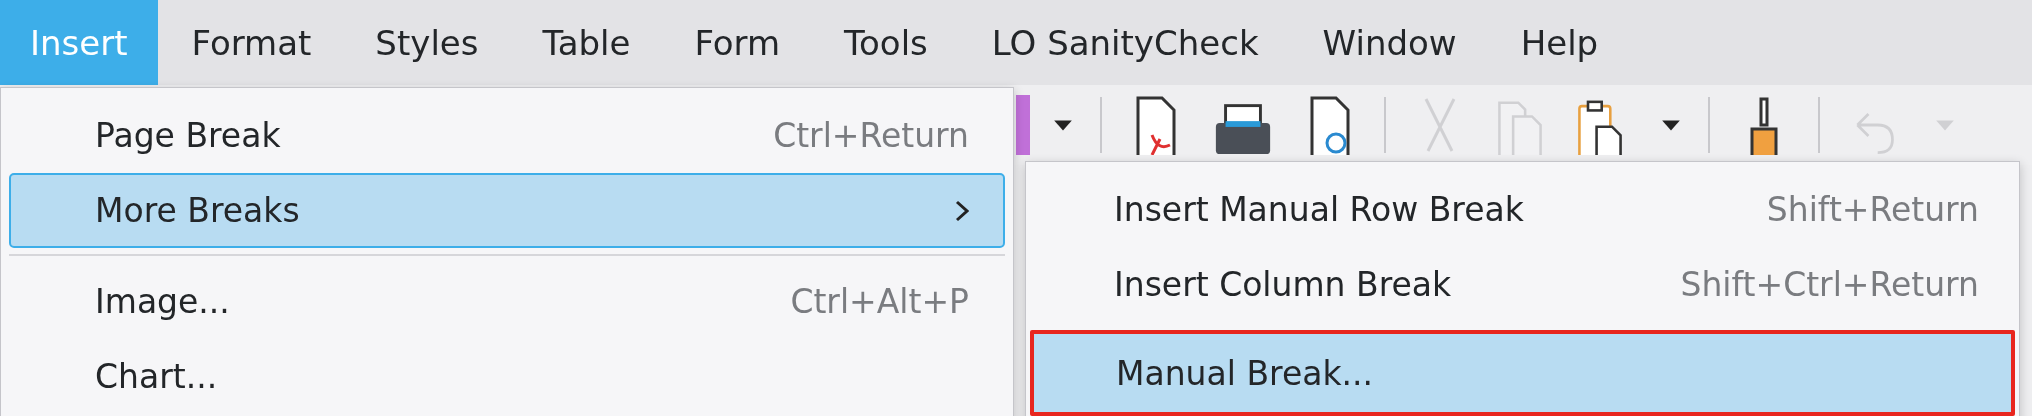 The image size is (2032, 416). I want to click on menu-bar-item: Help, so click(1559, 42).